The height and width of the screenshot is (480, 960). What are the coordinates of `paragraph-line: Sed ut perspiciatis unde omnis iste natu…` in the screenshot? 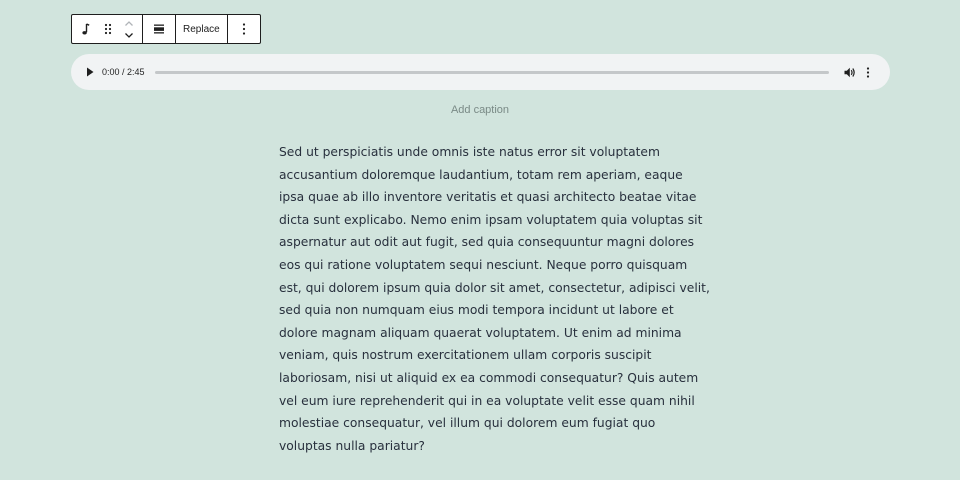 It's located at (469, 152).